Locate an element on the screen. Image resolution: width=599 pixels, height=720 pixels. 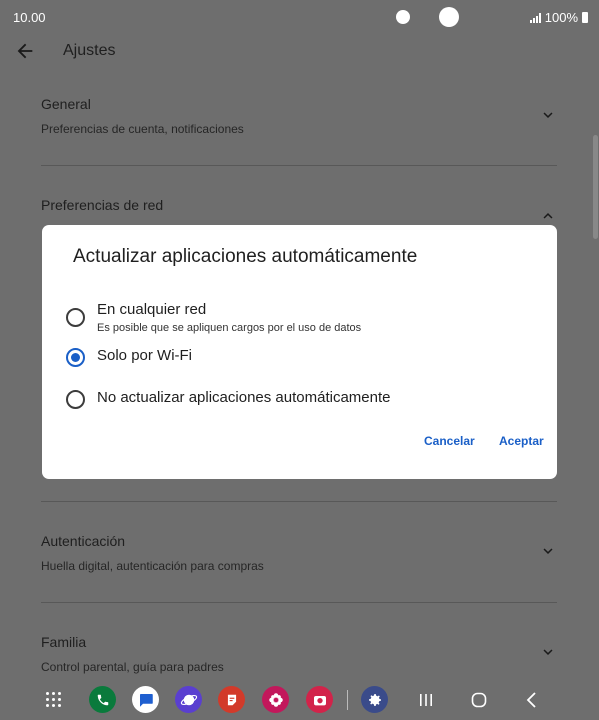
status-time: 10.00 is located at coordinates (29, 17).